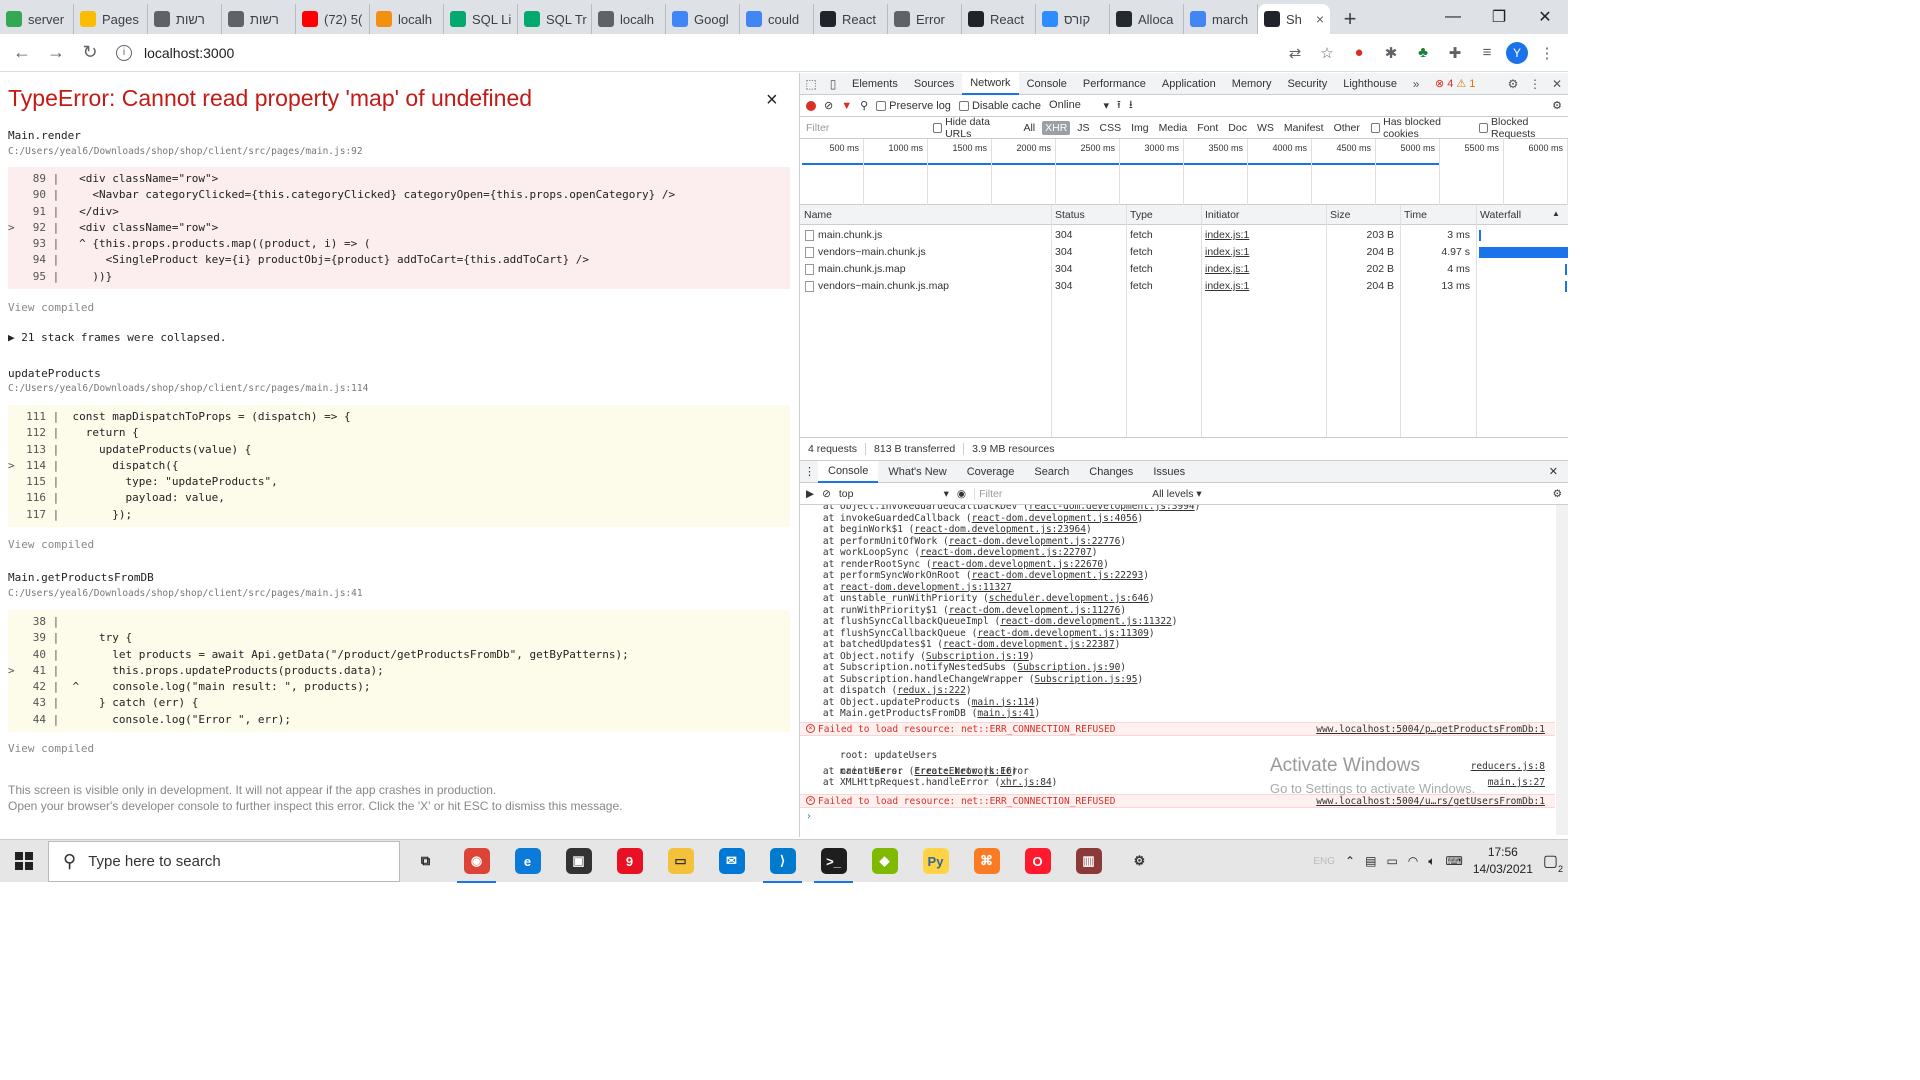 This screenshot has width=1920, height=1080. I want to click on taskbar-terminal: >_, so click(833, 861).